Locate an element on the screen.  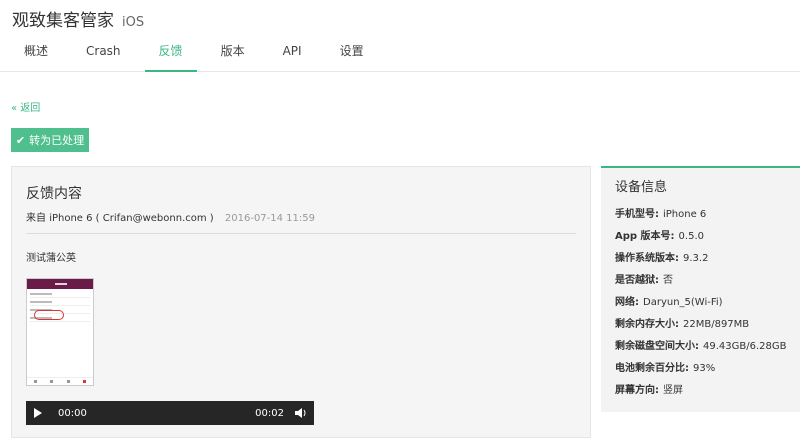
tab-api: API is located at coordinates (292, 56).